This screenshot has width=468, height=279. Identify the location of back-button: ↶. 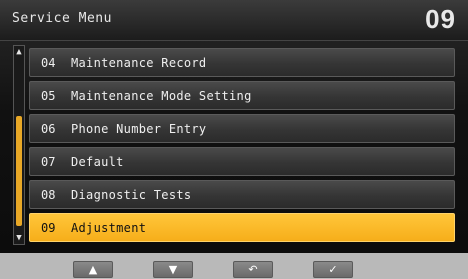
(253, 269).